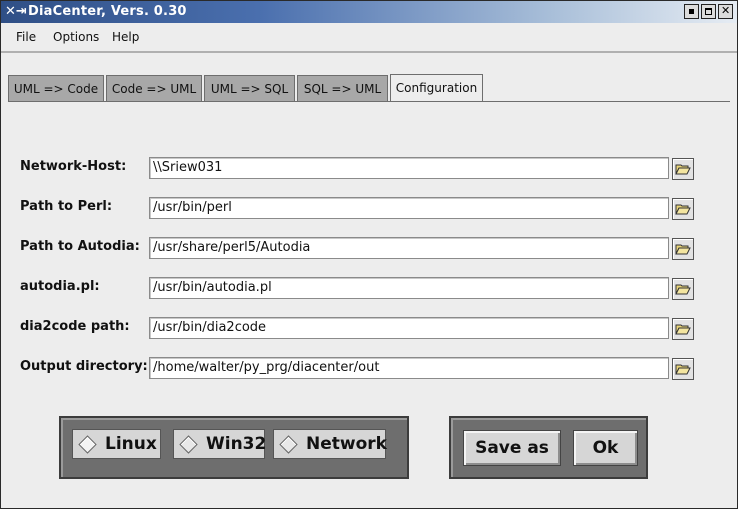 Image resolution: width=738 pixels, height=509 pixels. I want to click on platform-radio-group: Linux Win32 Network, so click(234, 447).